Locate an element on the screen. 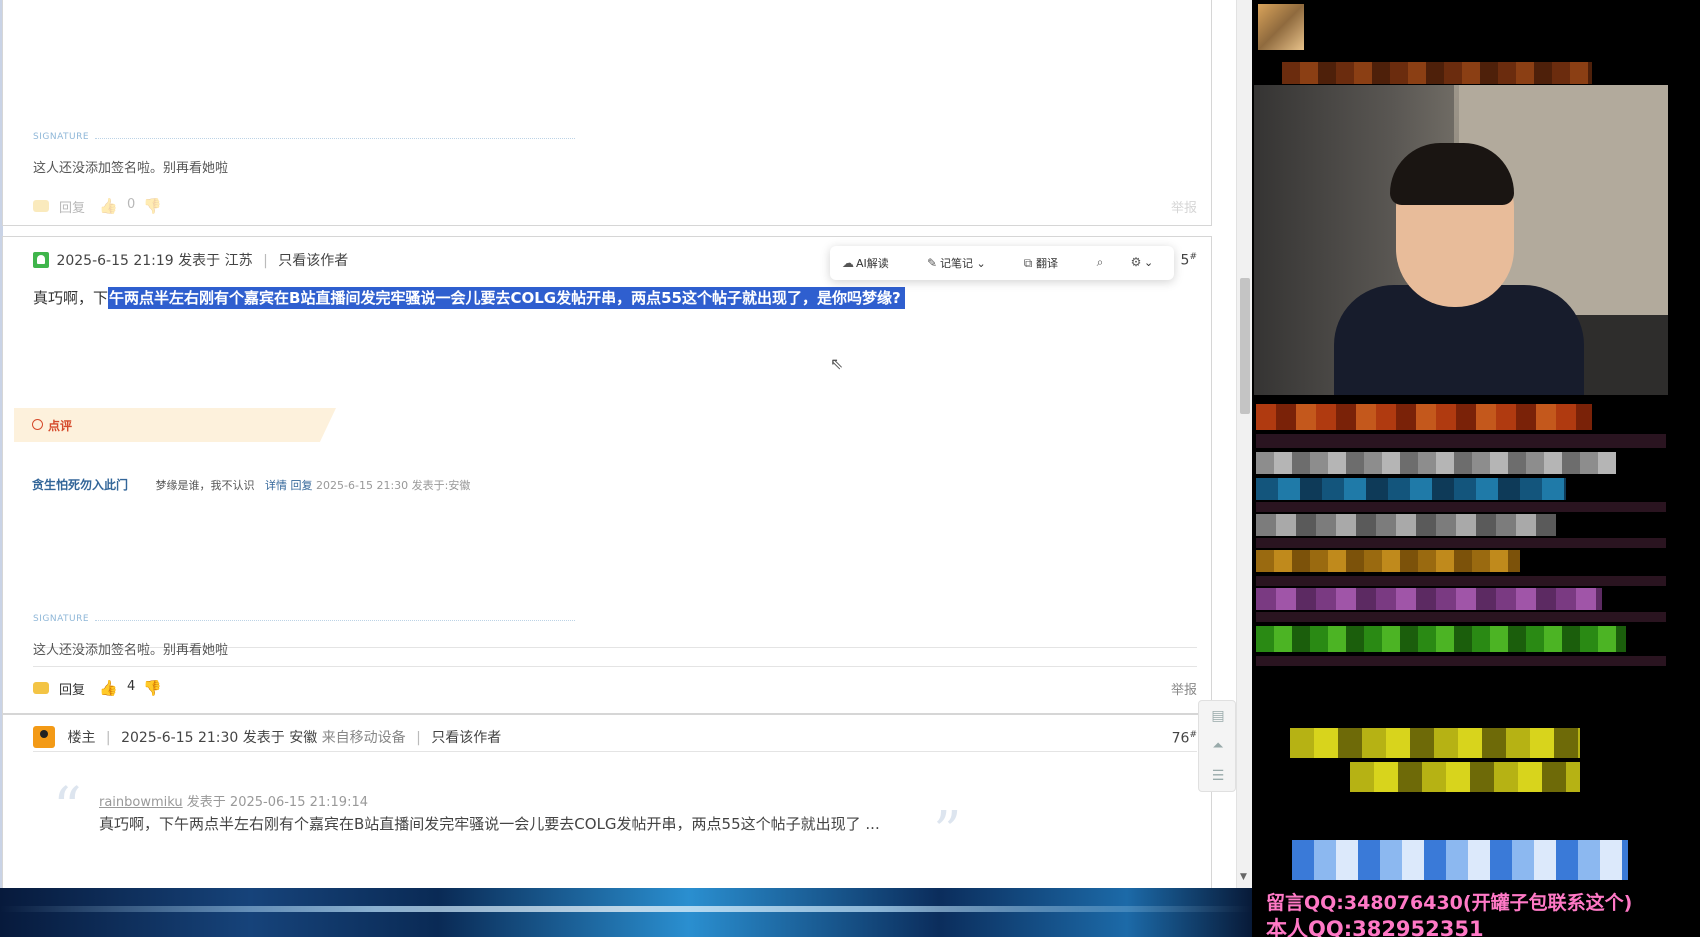 The height and width of the screenshot is (937, 1700). floor-number: 76# is located at coordinates (1184, 738).